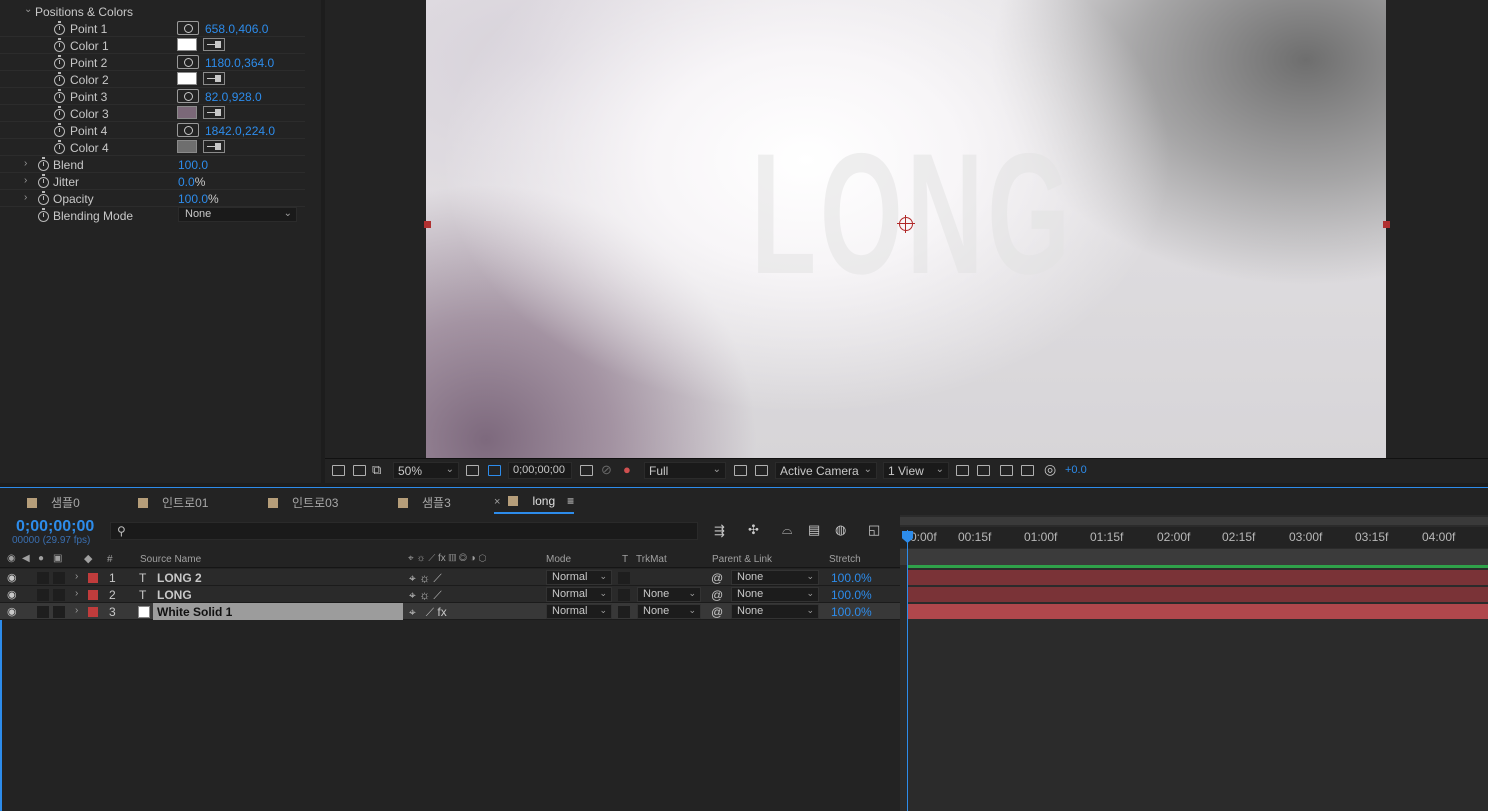 Image resolution: width=1488 pixels, height=811 pixels. What do you see at coordinates (88, 558) in the screenshot?
I see `label-icon: ◆` at bounding box center [88, 558].